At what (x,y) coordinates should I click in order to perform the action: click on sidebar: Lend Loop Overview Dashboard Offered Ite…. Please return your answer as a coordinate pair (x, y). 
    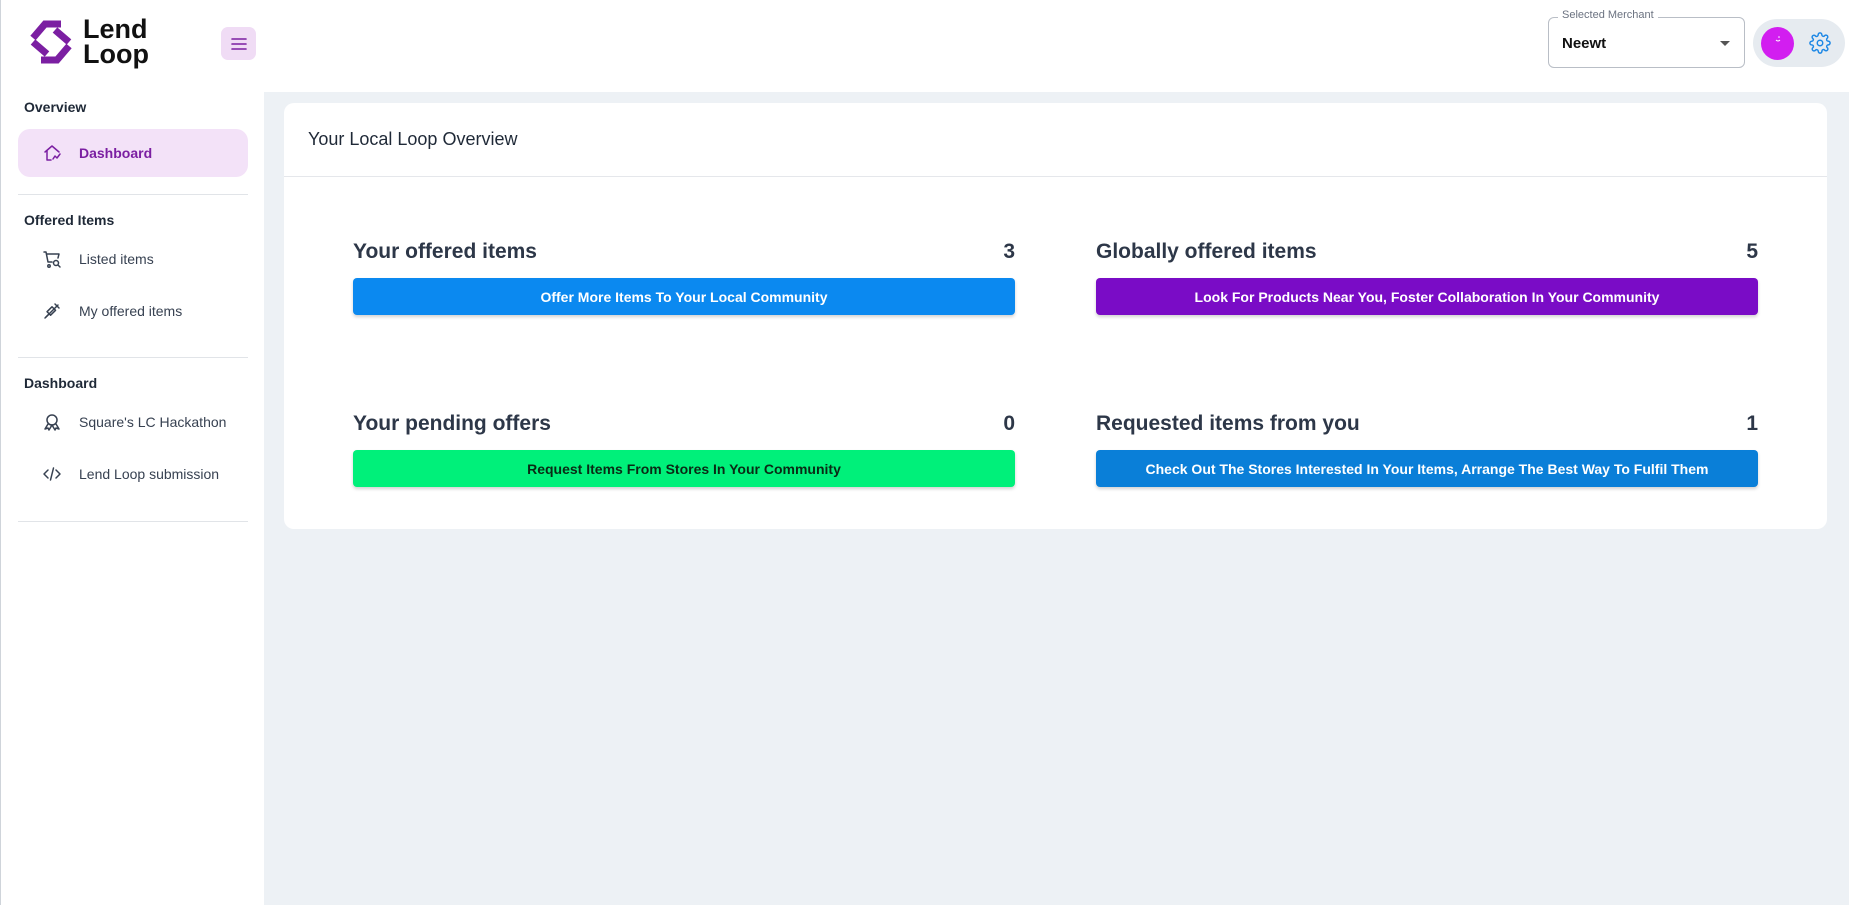
    Looking at the image, I should click on (132, 452).